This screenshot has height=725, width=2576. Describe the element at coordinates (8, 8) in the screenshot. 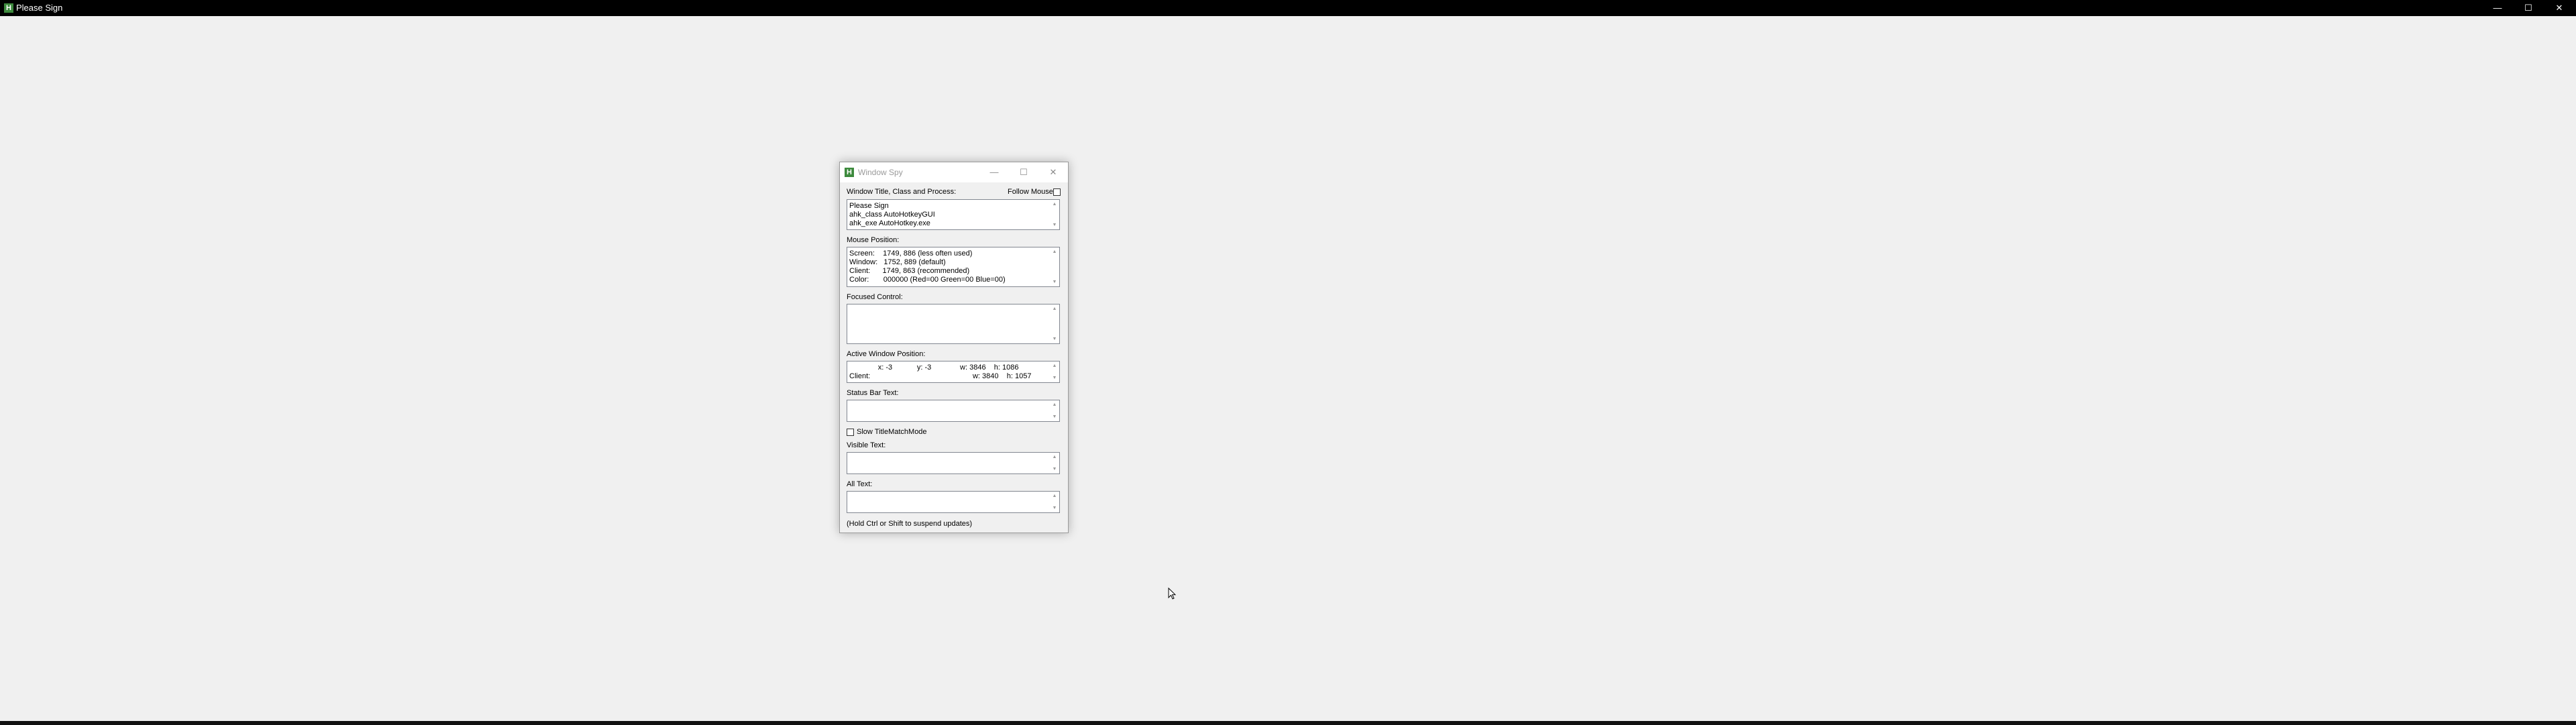

I see `autohotkey-app-icon: H` at that location.